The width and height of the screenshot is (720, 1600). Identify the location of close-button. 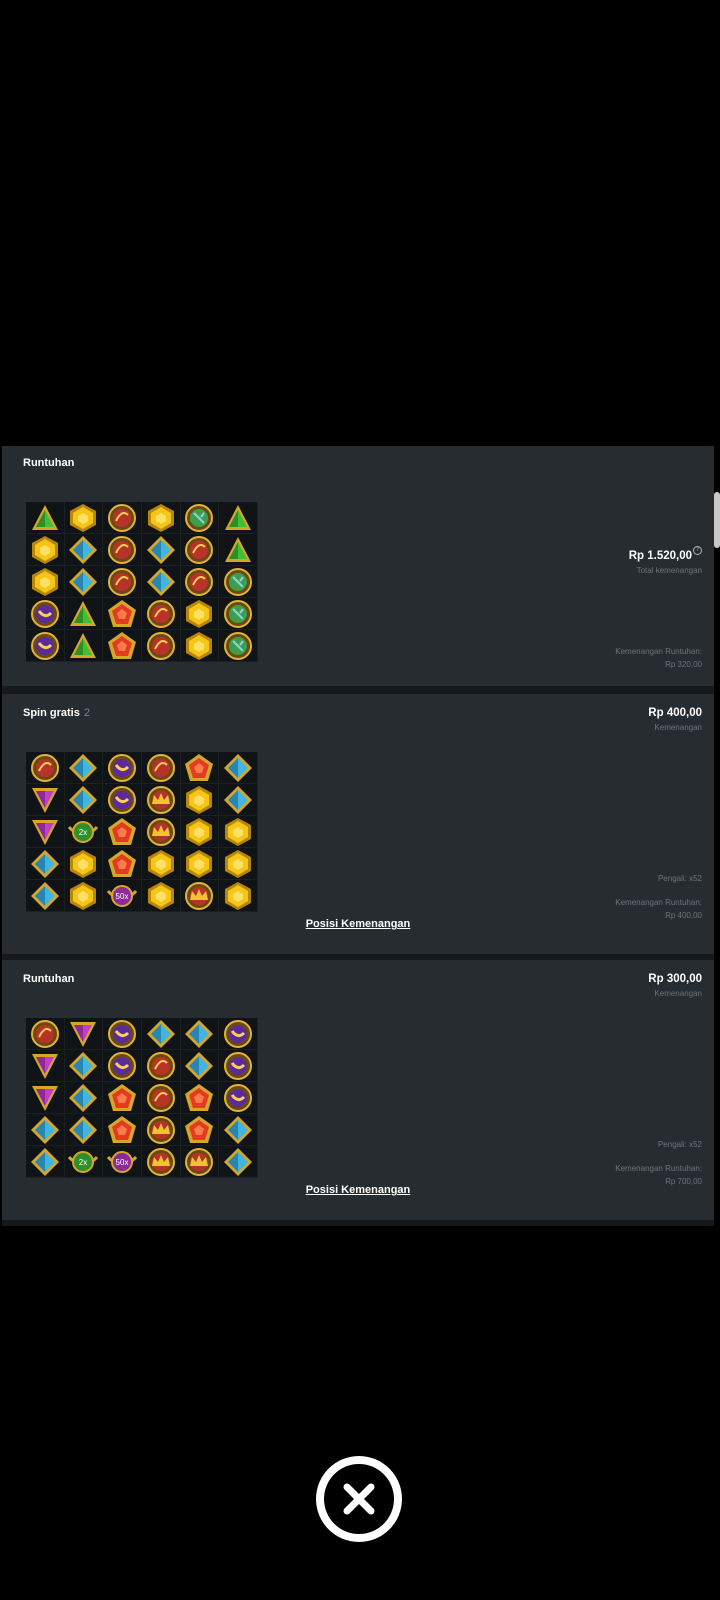
(359, 1499).